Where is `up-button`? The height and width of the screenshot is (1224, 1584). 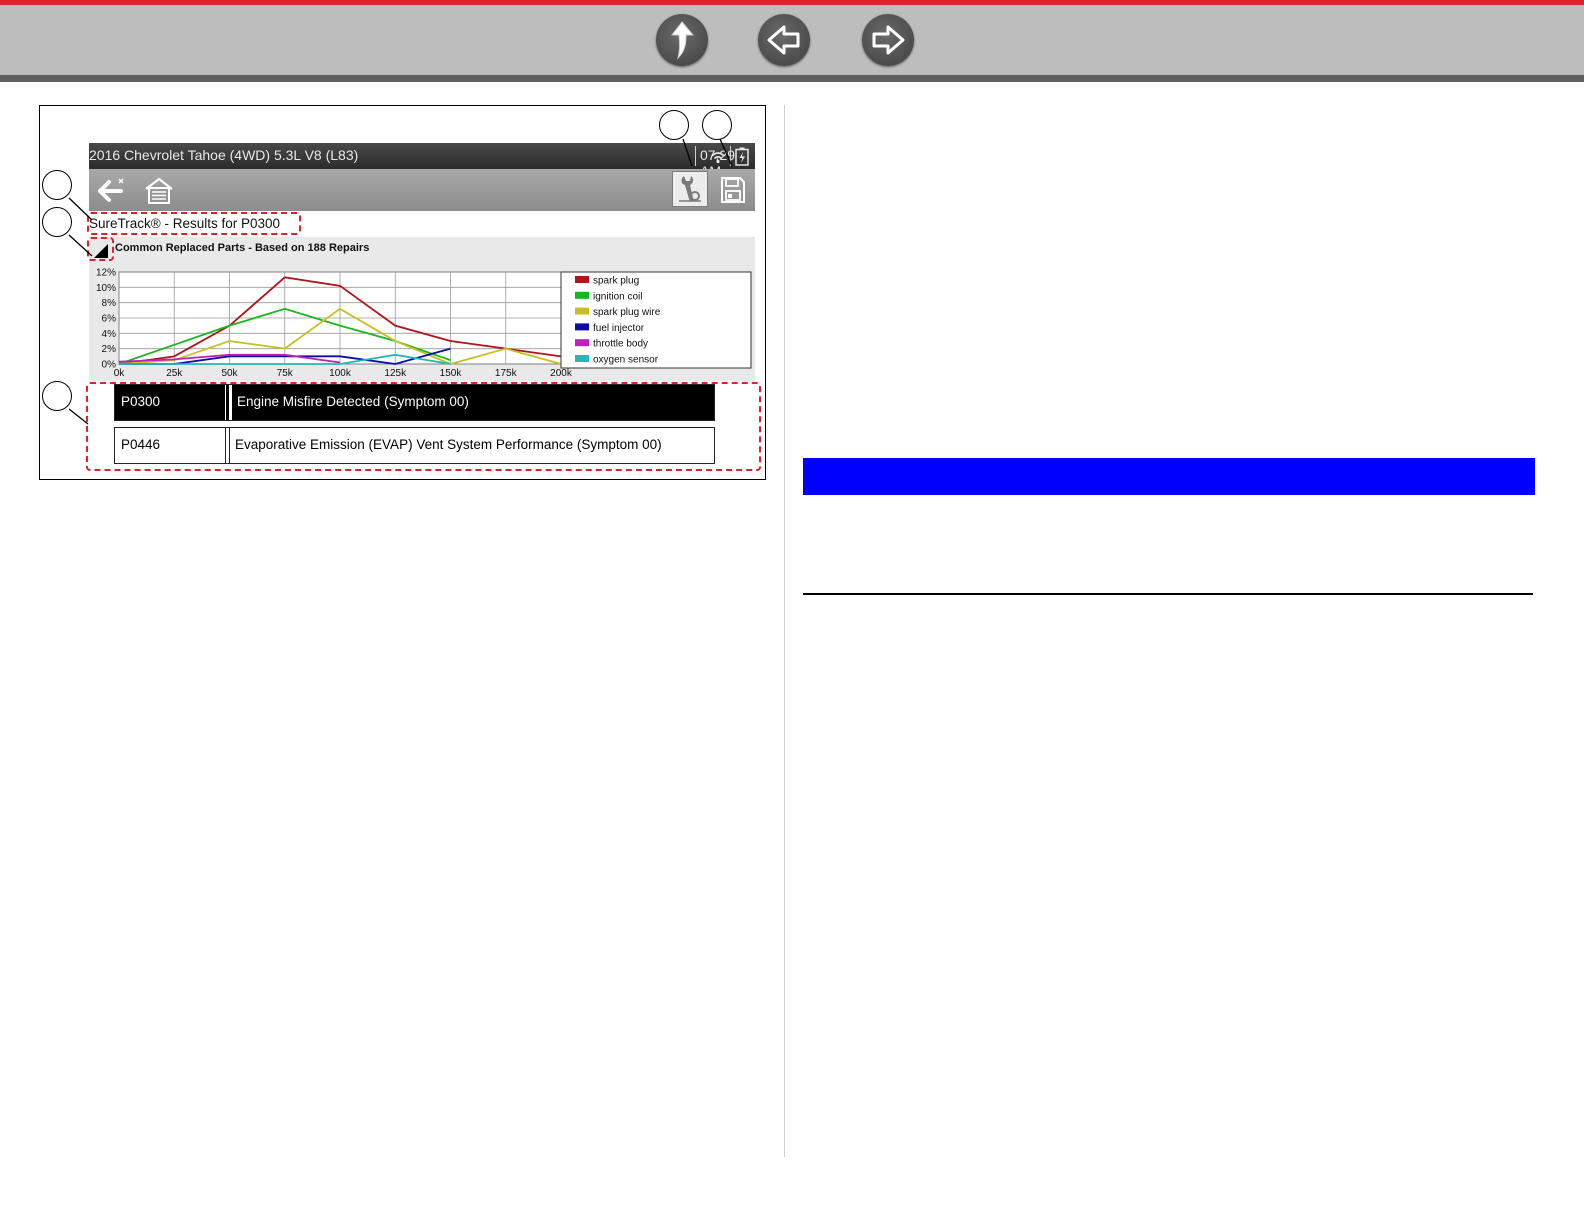 up-button is located at coordinates (682, 40).